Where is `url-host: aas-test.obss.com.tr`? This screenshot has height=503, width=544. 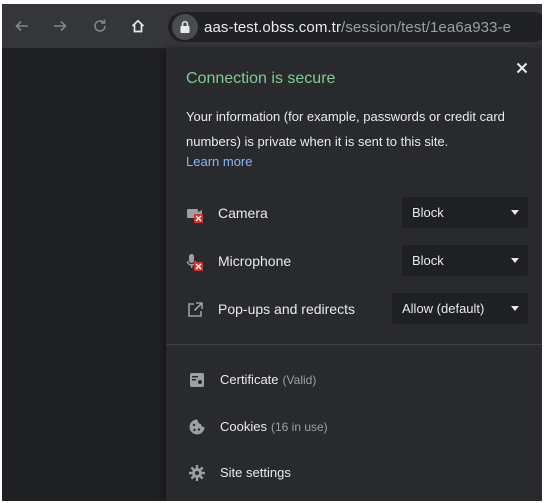 url-host: aas-test.obss.com.tr is located at coordinates (273, 27).